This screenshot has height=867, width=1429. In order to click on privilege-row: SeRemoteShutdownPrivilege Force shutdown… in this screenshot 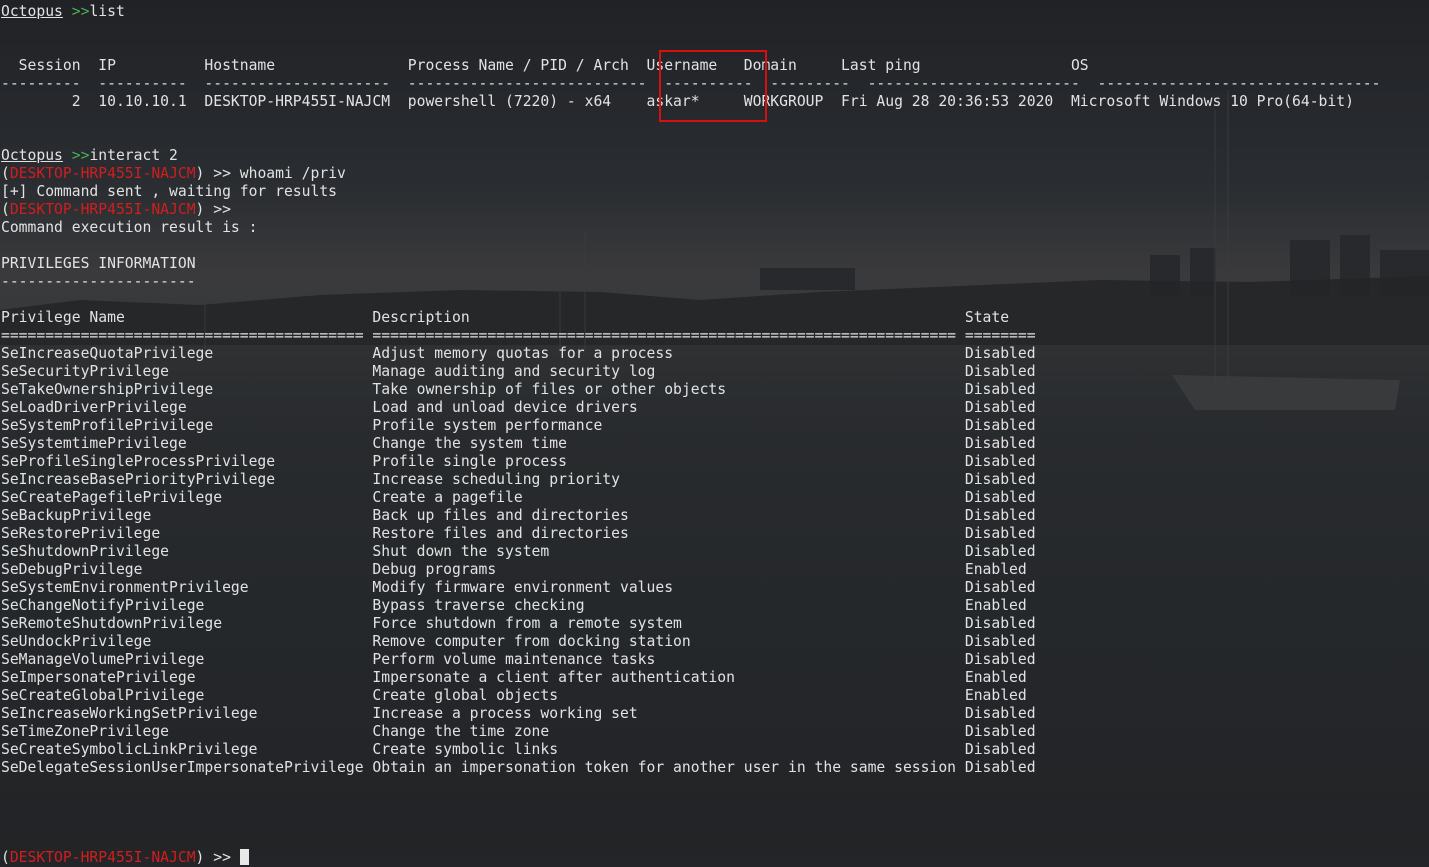, I will do `click(518, 623)`.